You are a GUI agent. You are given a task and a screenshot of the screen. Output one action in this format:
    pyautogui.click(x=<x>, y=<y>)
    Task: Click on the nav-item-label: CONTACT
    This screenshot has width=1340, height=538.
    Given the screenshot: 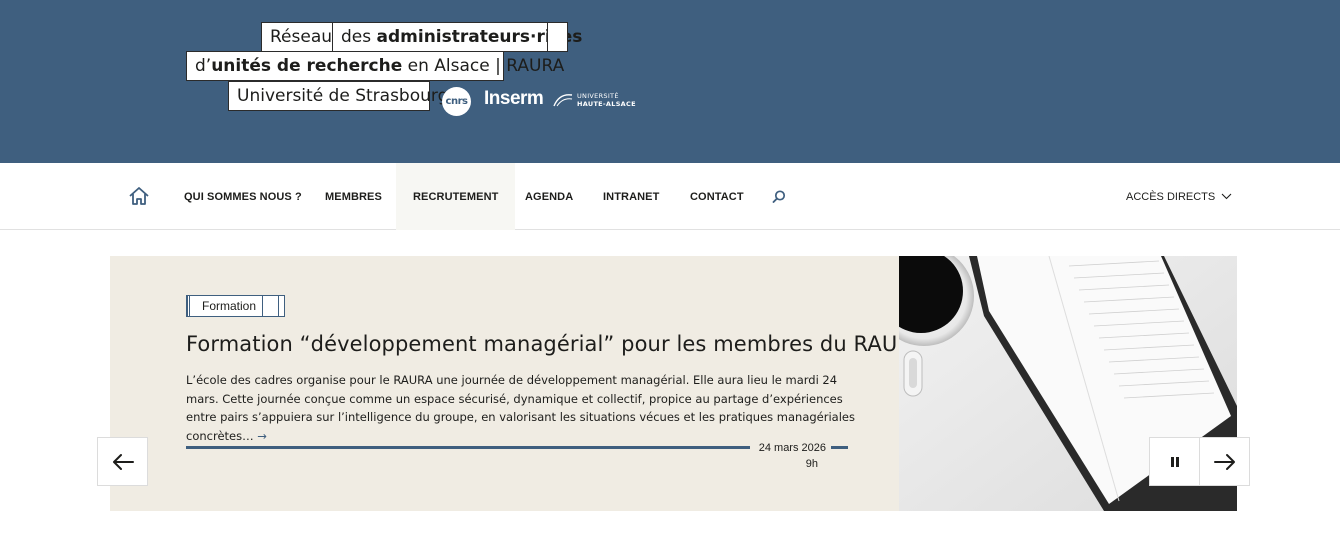 What is the action you would take?
    pyautogui.click(x=717, y=196)
    